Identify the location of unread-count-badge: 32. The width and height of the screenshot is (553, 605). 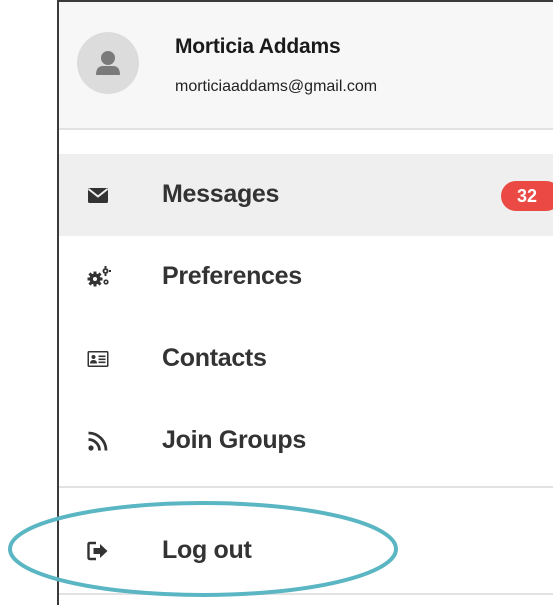
(527, 196).